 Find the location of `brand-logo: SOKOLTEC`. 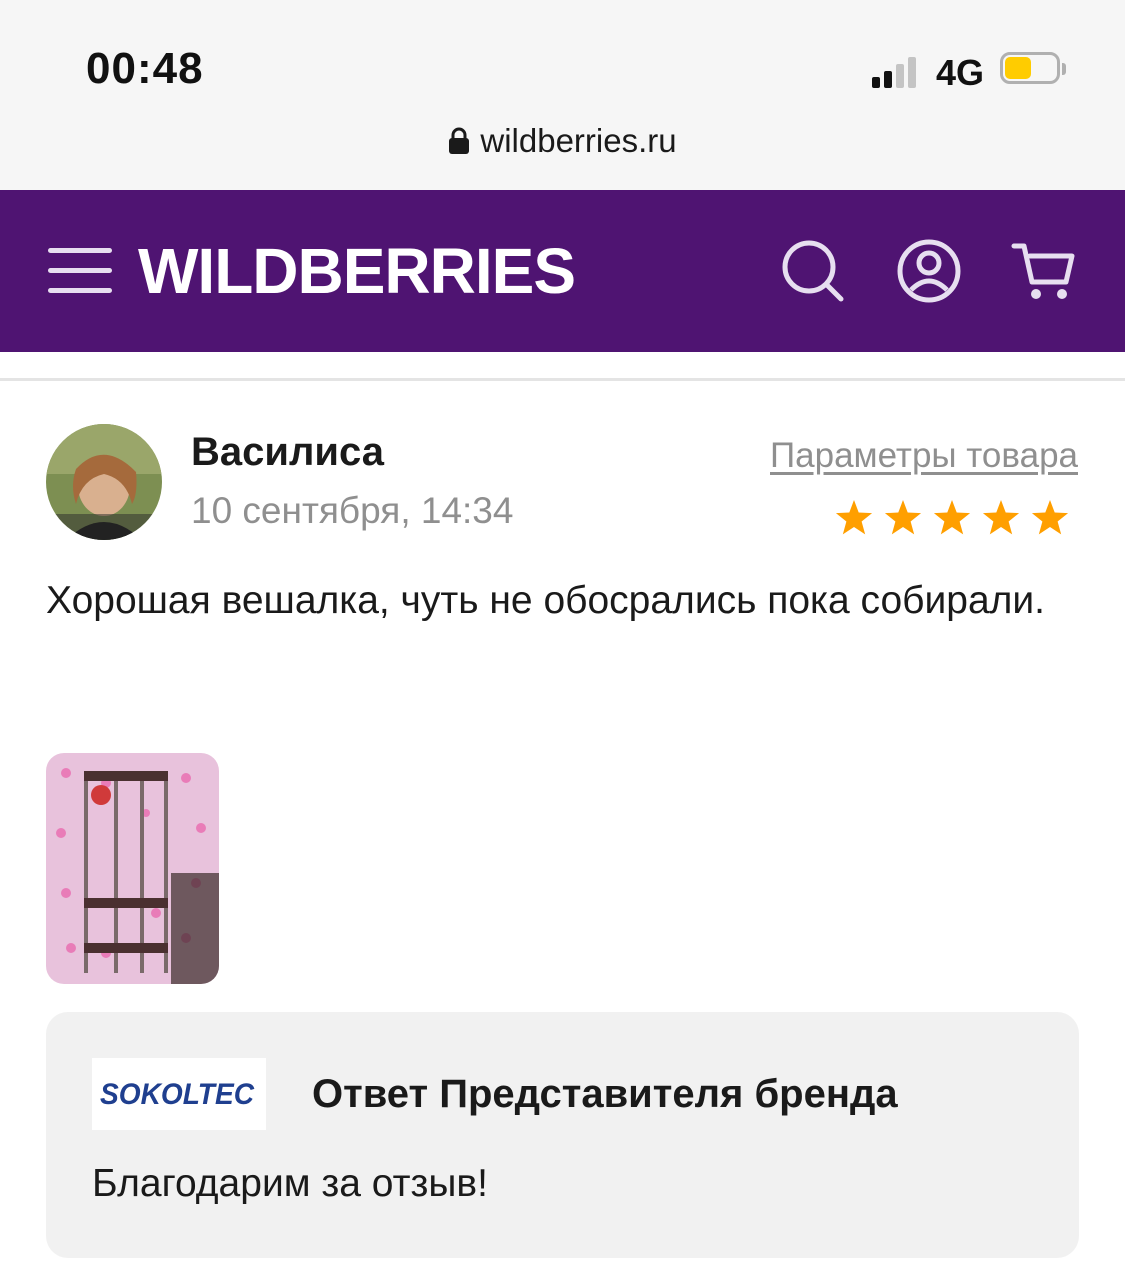

brand-logo: SOKOLTEC is located at coordinates (179, 1094).